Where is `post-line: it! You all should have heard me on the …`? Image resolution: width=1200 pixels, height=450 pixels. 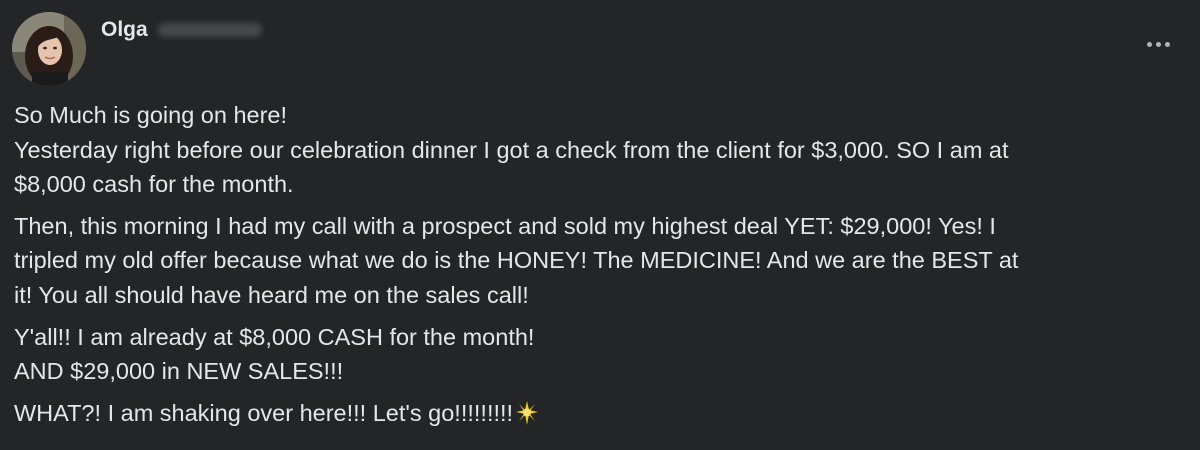
post-line: it! You all should have heard me on the … is located at coordinates (271, 294).